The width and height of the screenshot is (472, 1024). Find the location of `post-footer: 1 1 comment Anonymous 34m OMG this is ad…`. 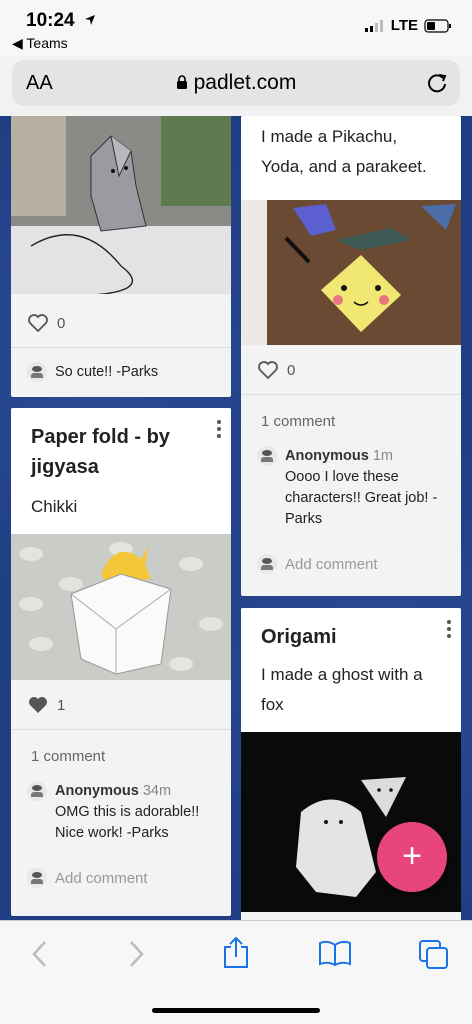

post-footer: 1 1 comment Anonymous 34m OMG this is ad… is located at coordinates (121, 786).